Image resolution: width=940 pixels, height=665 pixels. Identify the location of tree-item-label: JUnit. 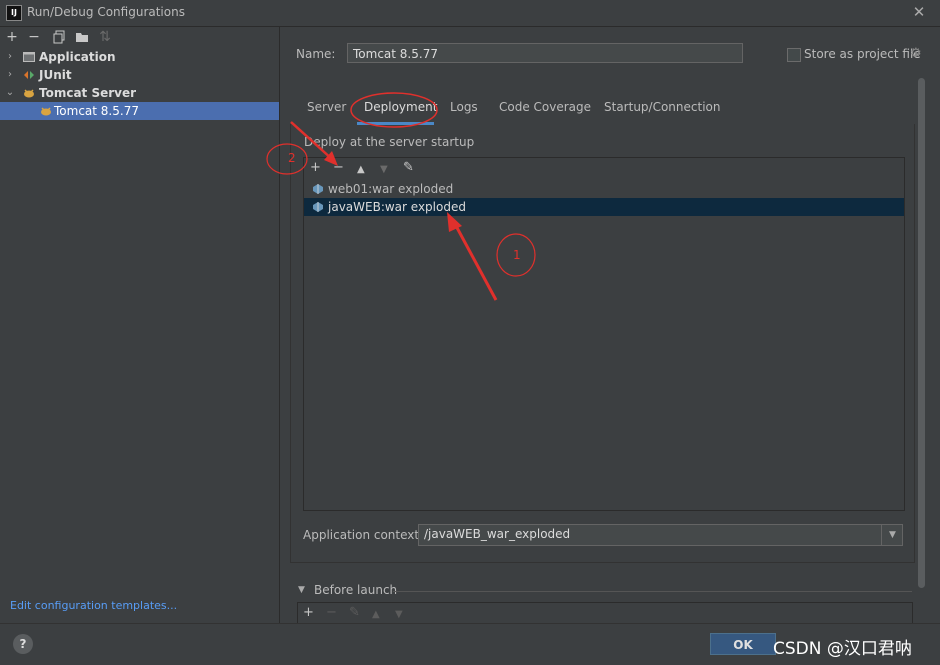
(55, 75).